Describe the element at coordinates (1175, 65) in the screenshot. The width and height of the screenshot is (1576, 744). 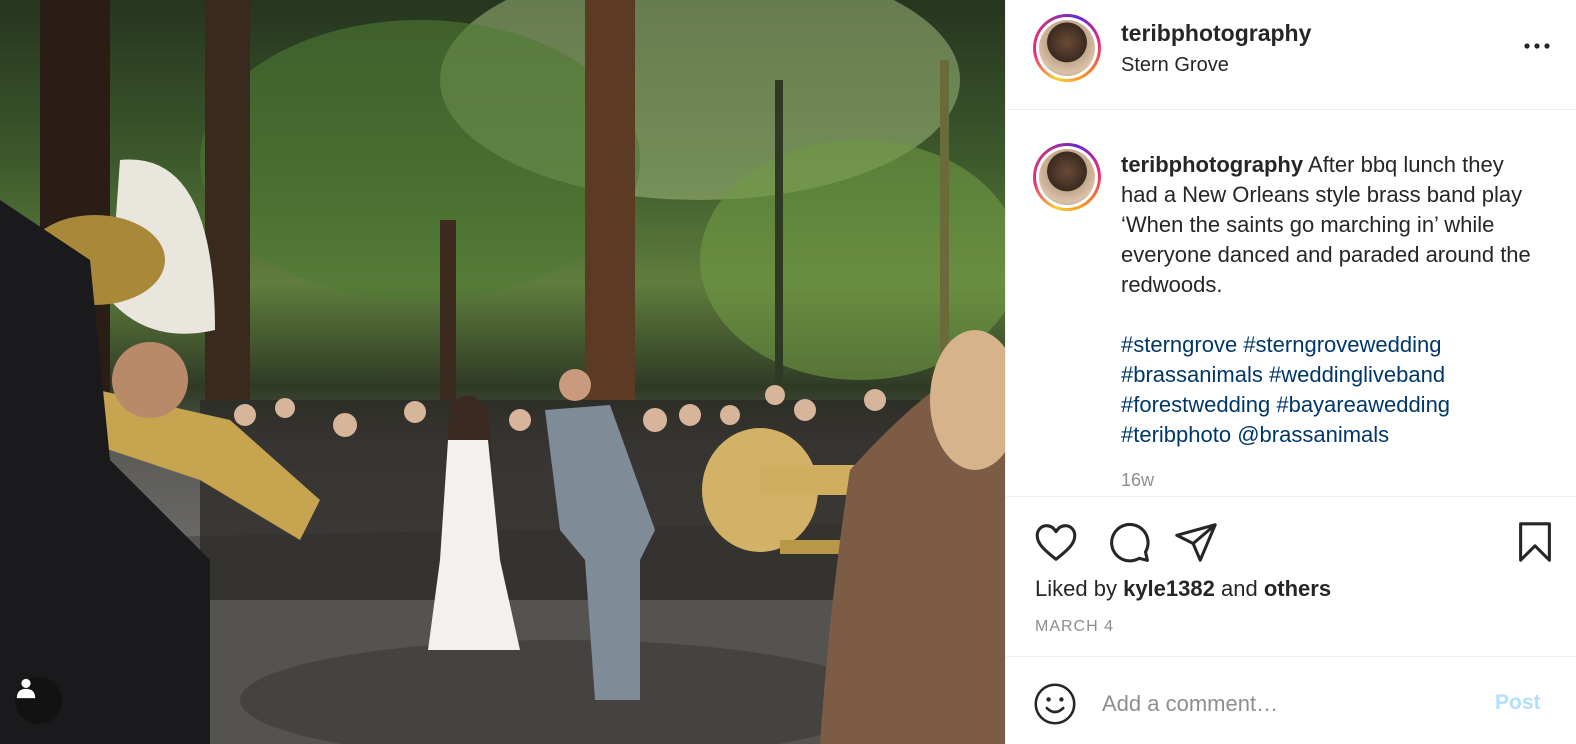
I see `header-location: Stern Grove` at that location.